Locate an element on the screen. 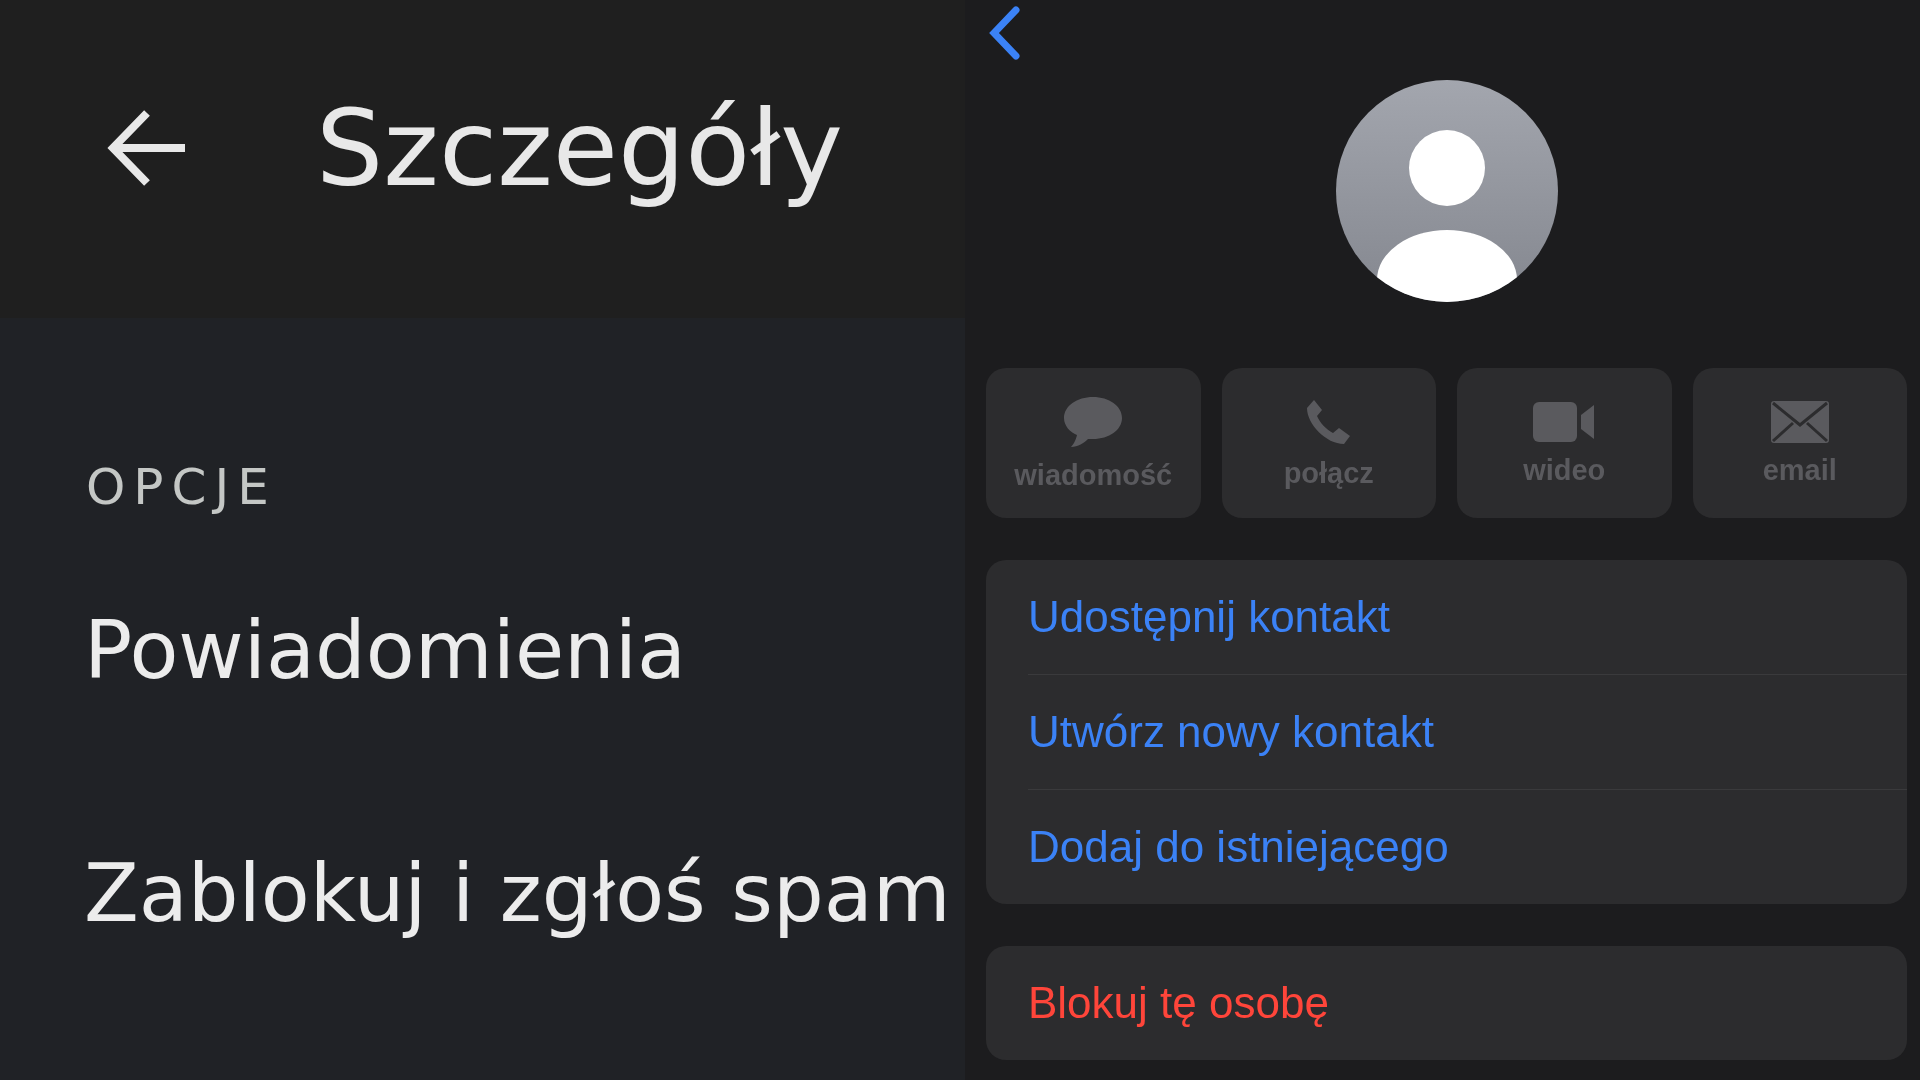 The image size is (1920, 1080). contact-option: Utwórz nowy kontakt is located at coordinates (1446, 732).